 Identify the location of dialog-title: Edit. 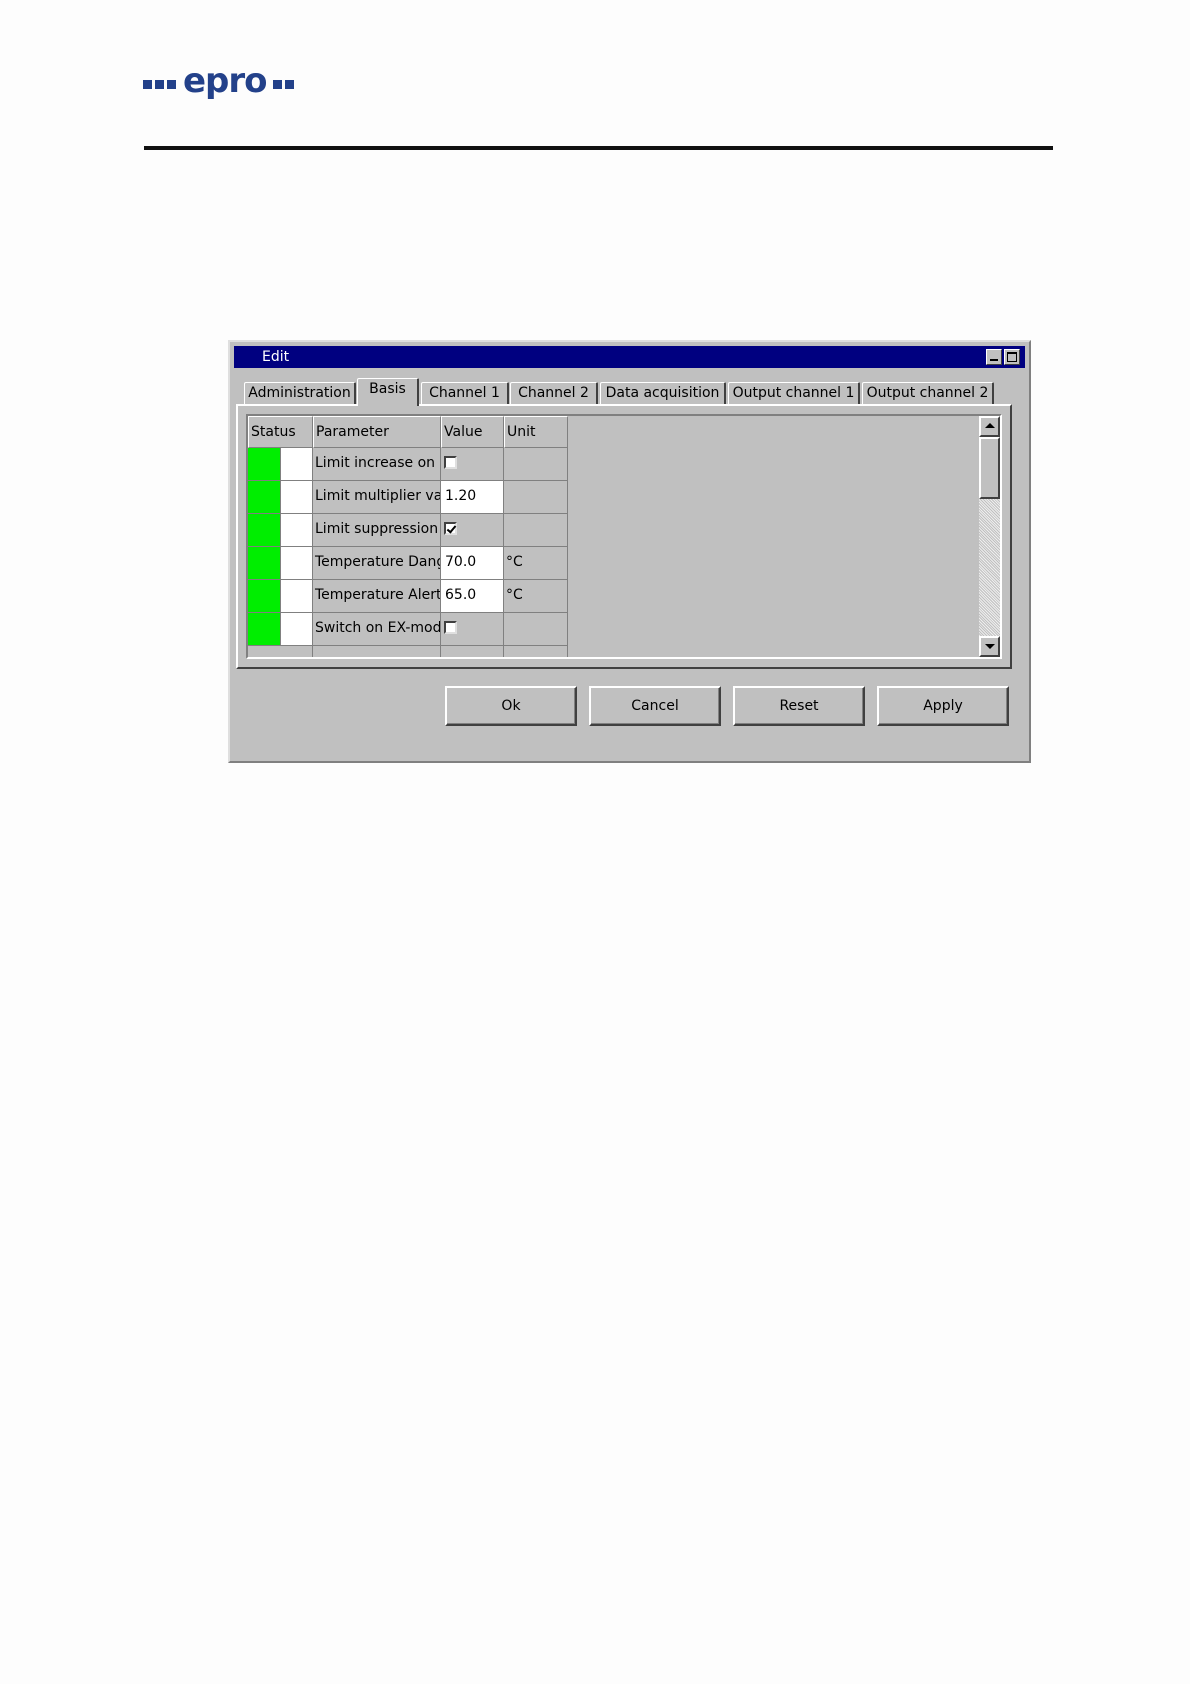
(276, 357).